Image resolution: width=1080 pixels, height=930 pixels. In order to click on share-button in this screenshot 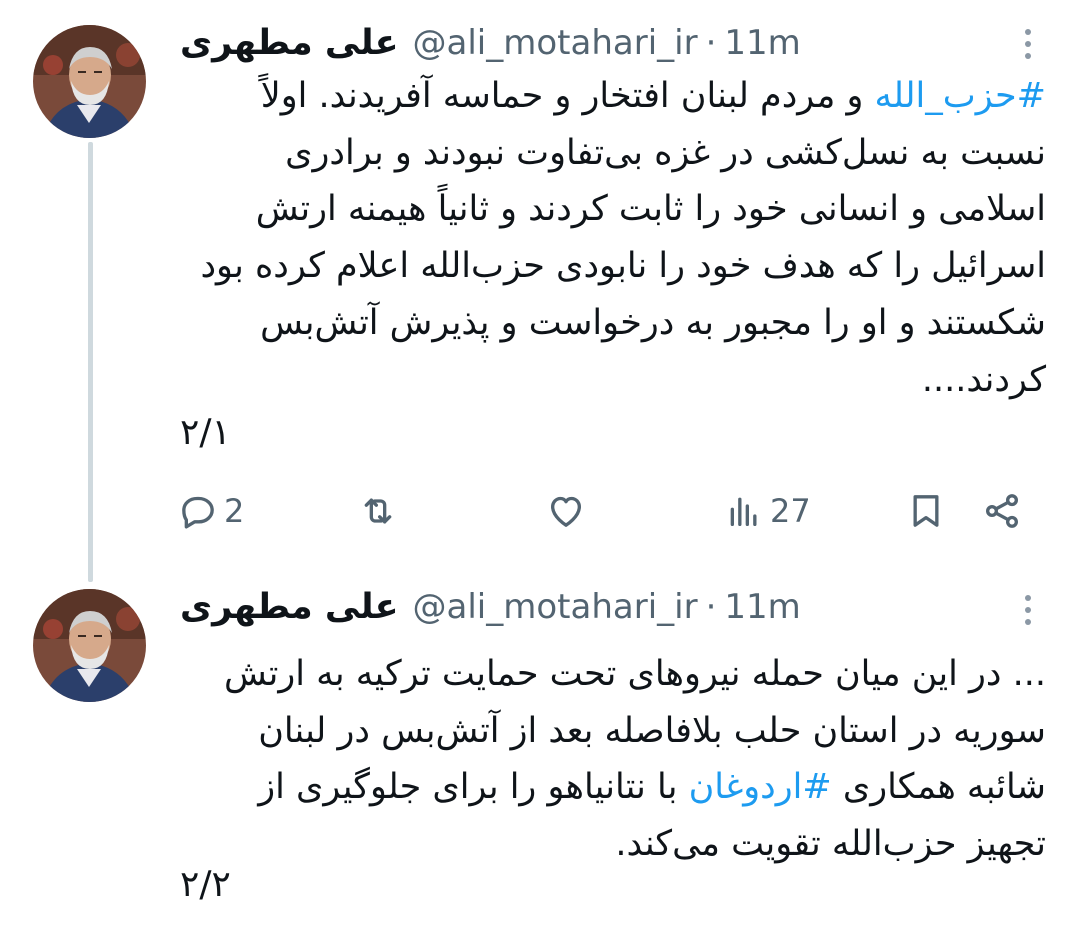, I will do `click(1002, 511)`.